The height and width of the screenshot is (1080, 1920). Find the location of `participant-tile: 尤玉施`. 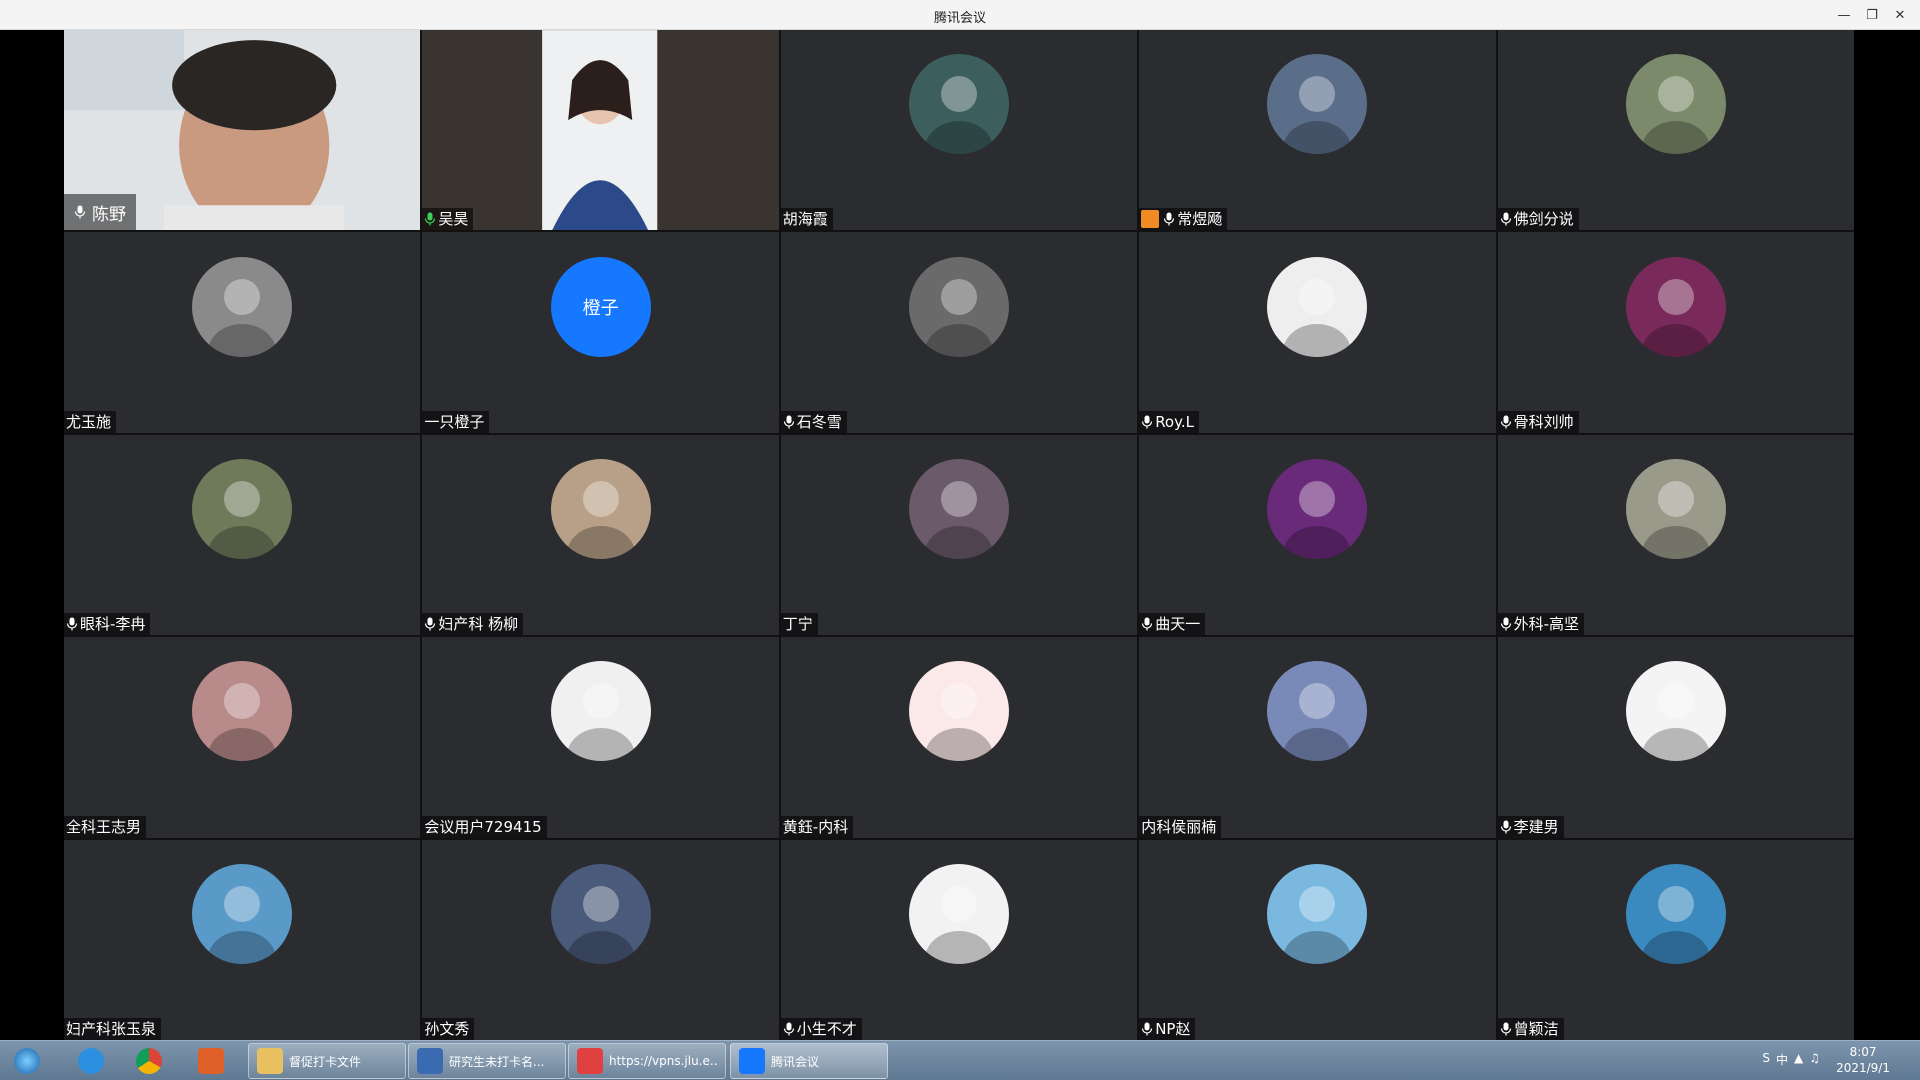

participant-tile: 尤玉施 is located at coordinates (242, 332).